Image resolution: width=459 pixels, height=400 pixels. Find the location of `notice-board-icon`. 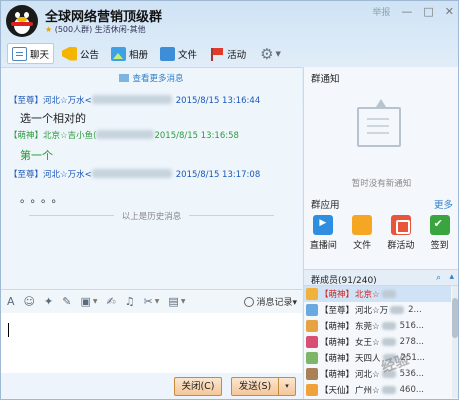

notice-board-icon is located at coordinates (379, 123).